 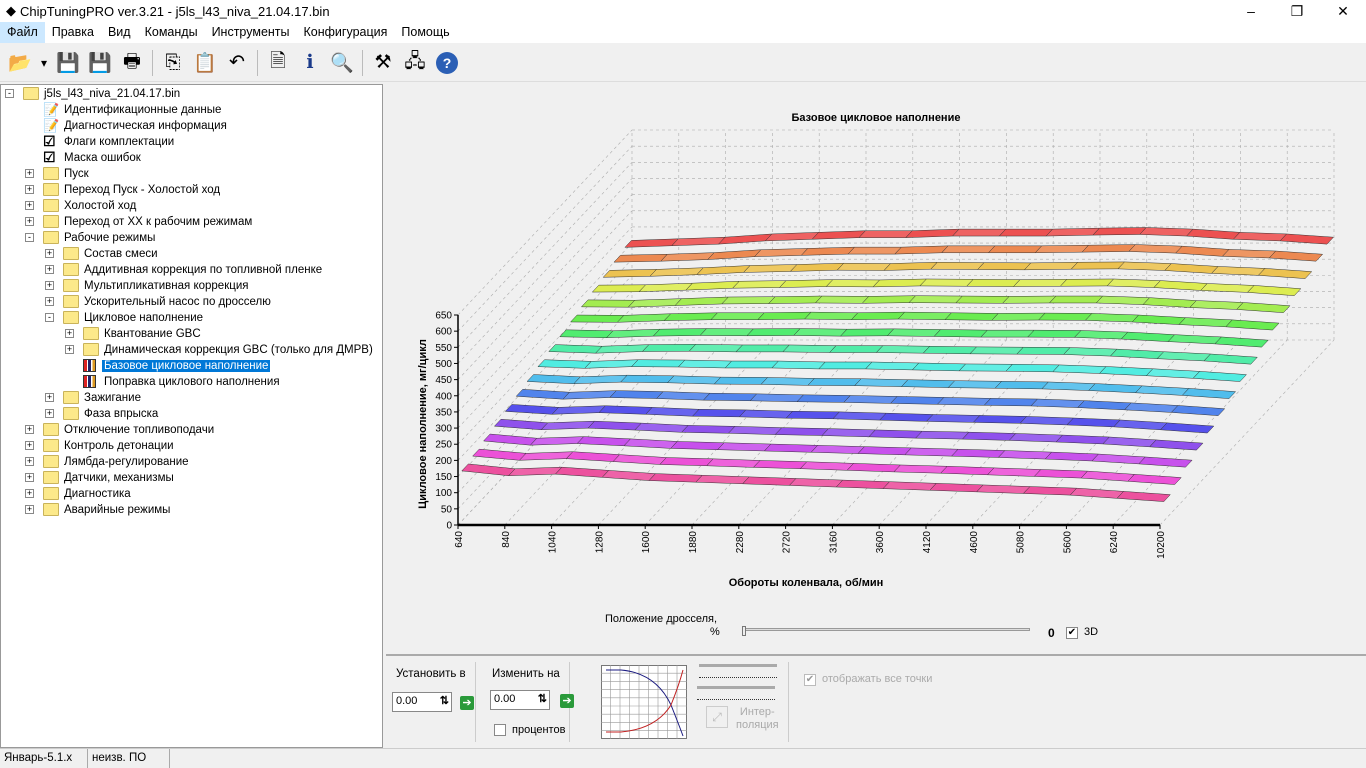 What do you see at coordinates (191, 286) in the screenshot?
I see `tree-item: + Мультипликативная коррекция` at bounding box center [191, 286].